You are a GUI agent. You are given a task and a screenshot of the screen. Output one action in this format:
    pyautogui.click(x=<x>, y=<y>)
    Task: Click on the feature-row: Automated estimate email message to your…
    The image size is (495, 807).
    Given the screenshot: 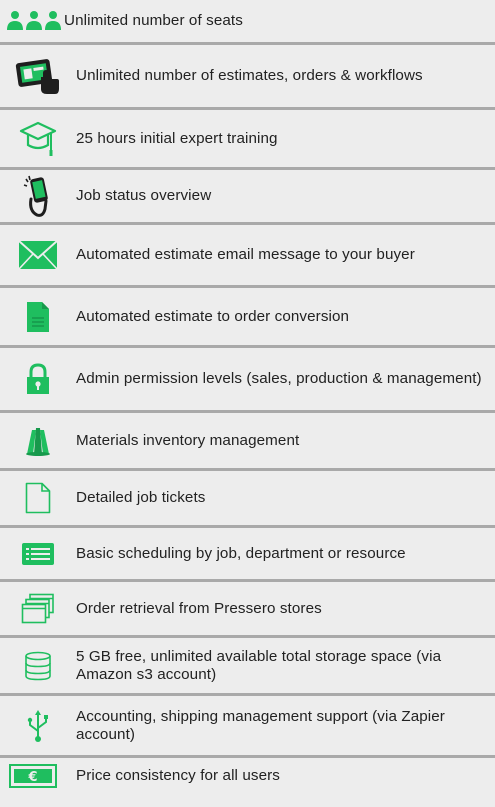 What is the action you would take?
    pyautogui.click(x=247, y=256)
    